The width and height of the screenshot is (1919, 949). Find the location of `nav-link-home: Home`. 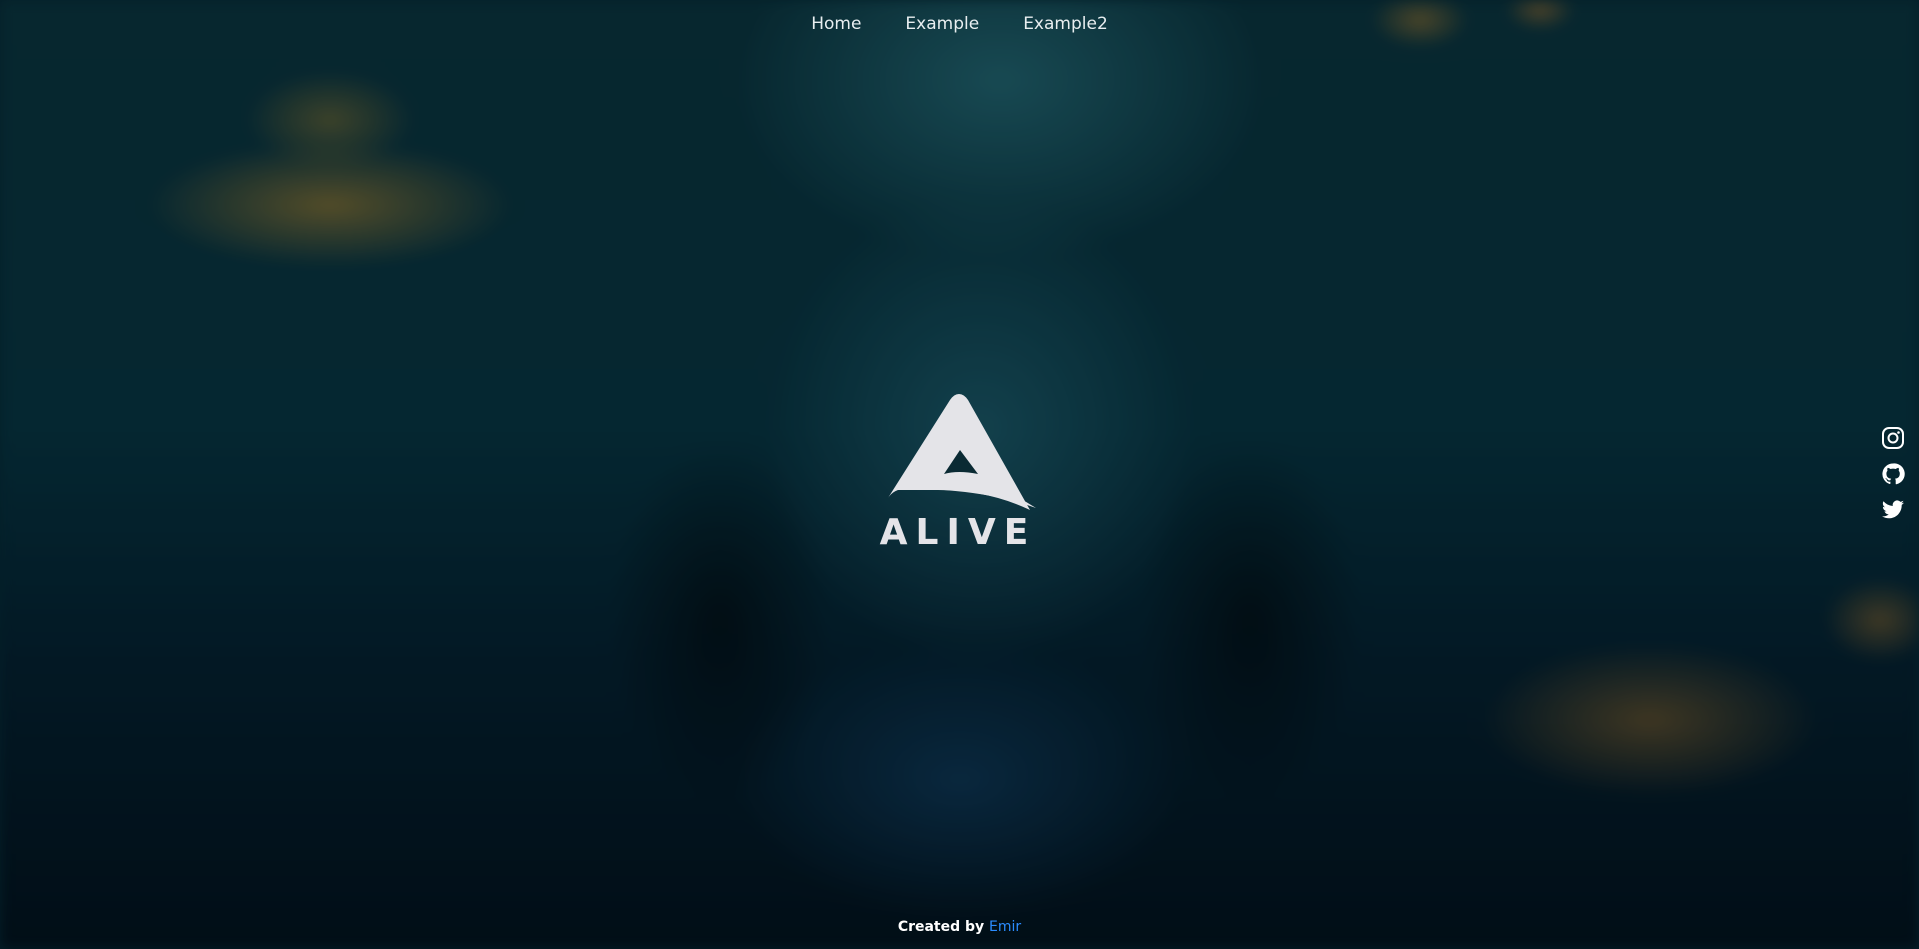

nav-link-home: Home is located at coordinates (836, 24).